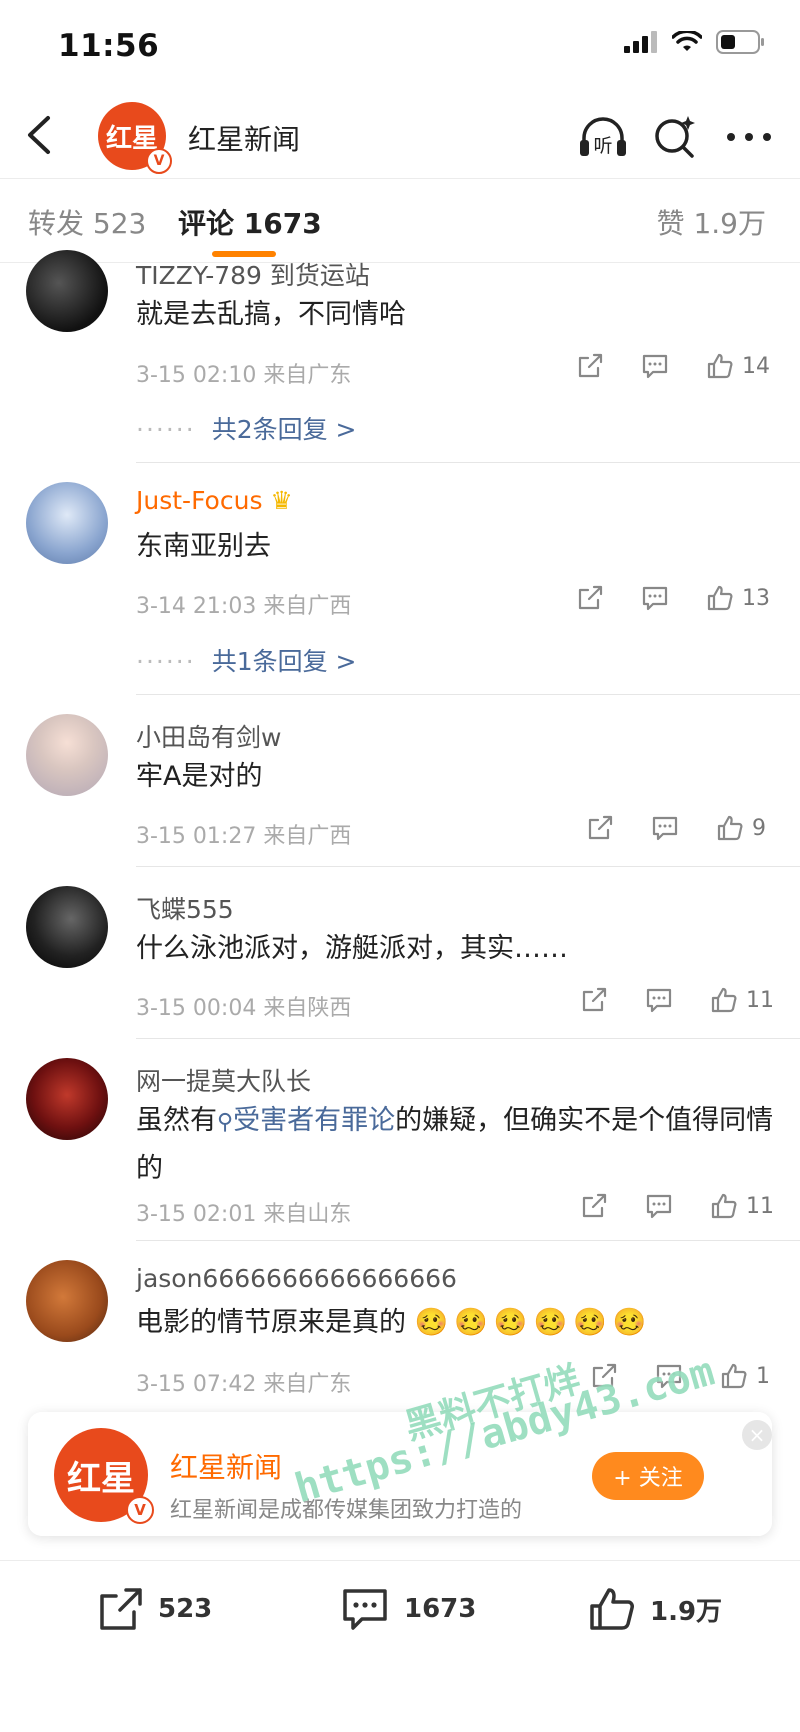 This screenshot has height=1732, width=800. What do you see at coordinates (738, 598) in the screenshot?
I see `like-button: 13` at bounding box center [738, 598].